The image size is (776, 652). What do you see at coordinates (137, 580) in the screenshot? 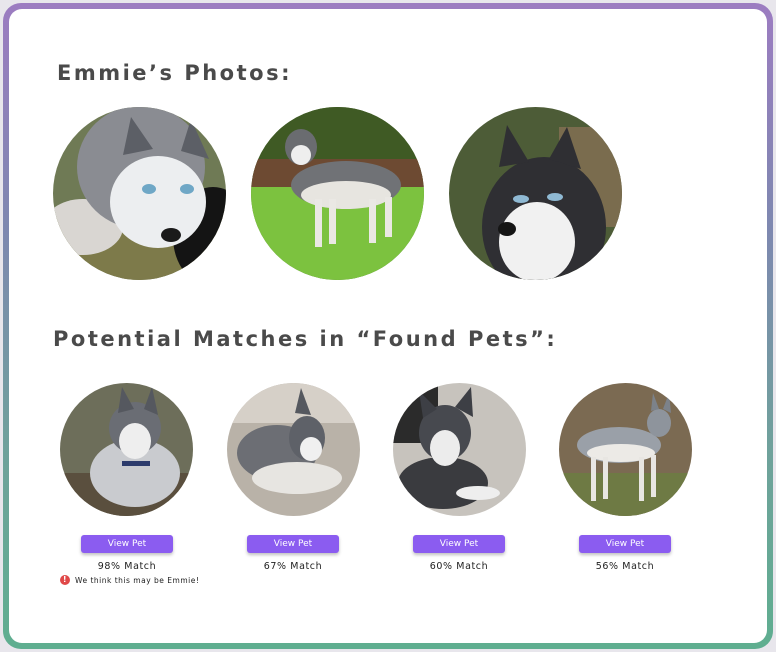
I see `top-match-note-text: We think this may be Emmie!` at bounding box center [137, 580].